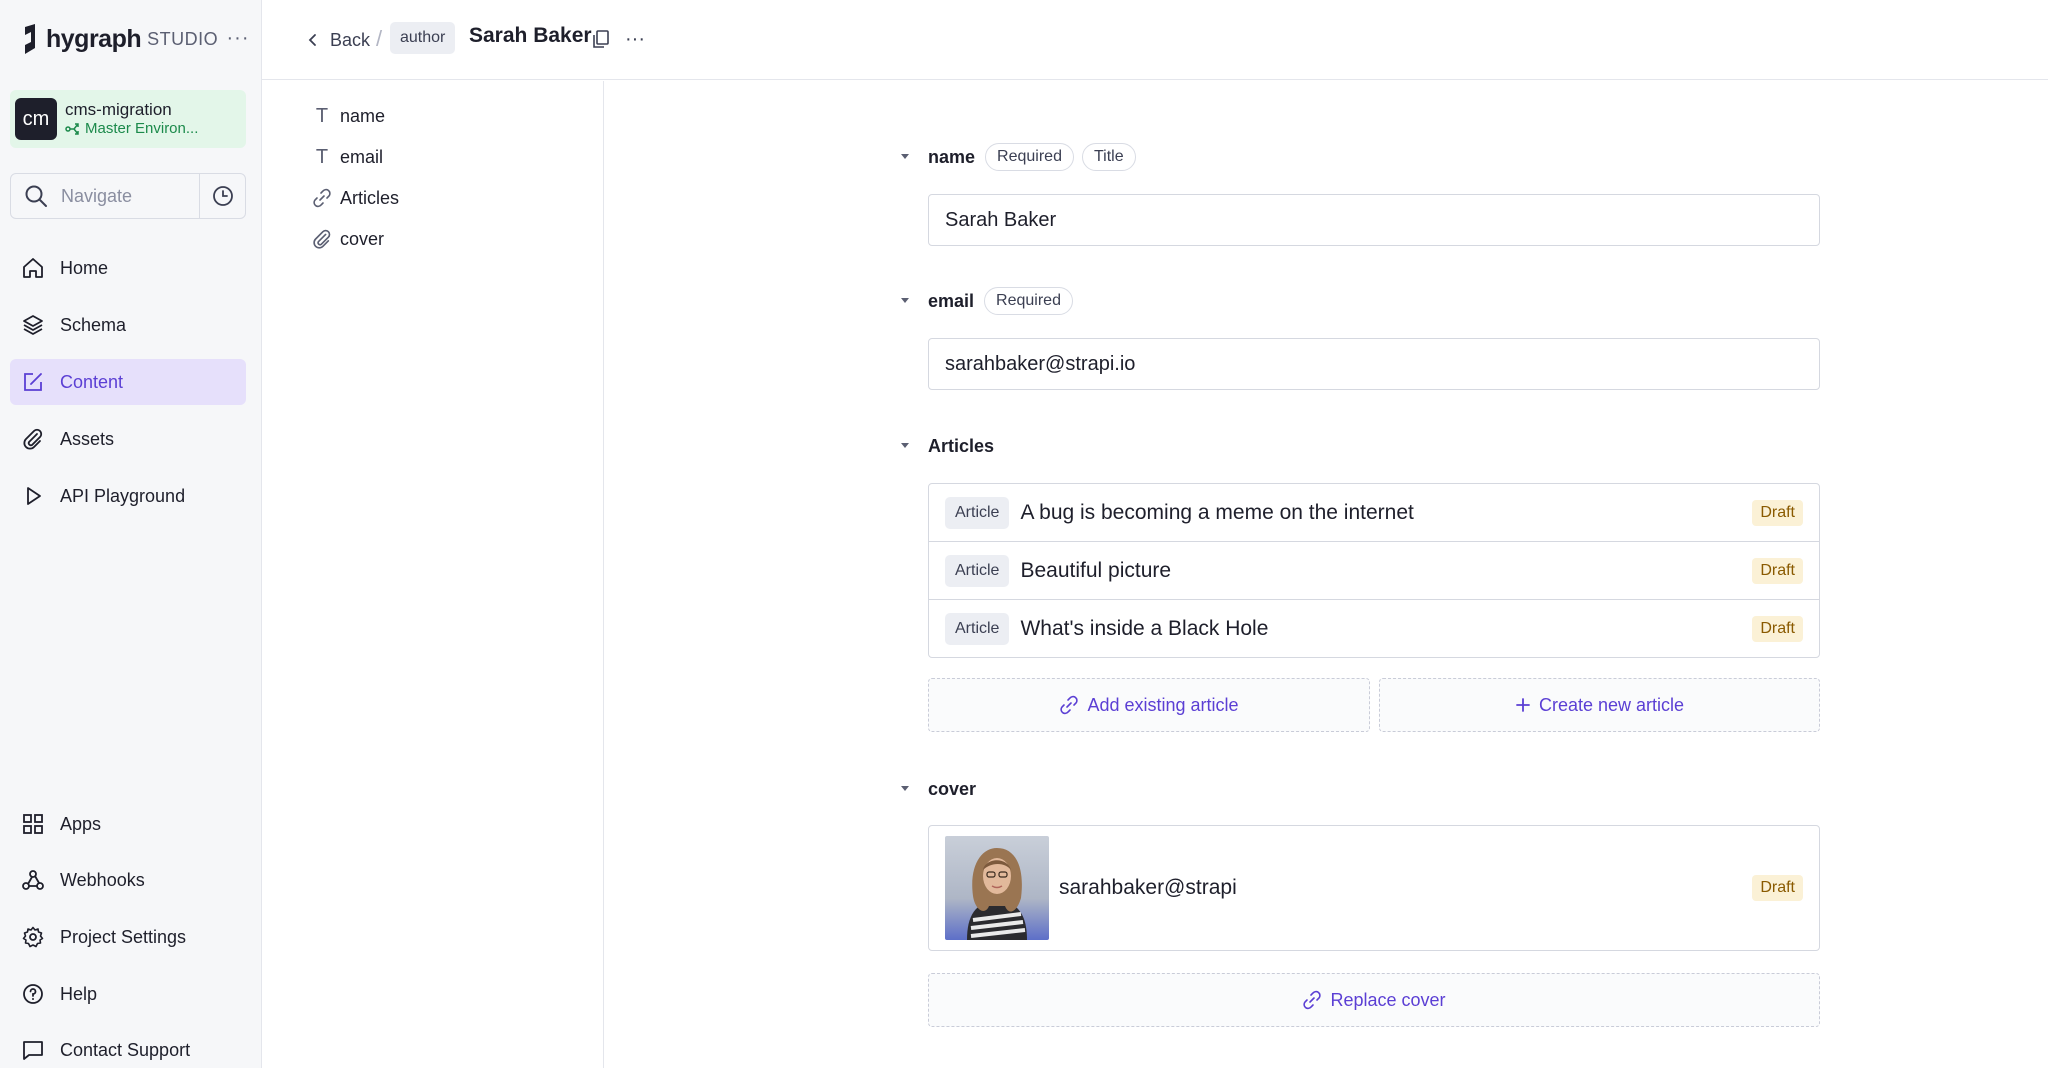  Describe the element at coordinates (1148, 887) in the screenshot. I see `asset-name: sarahbaker@strapi` at that location.